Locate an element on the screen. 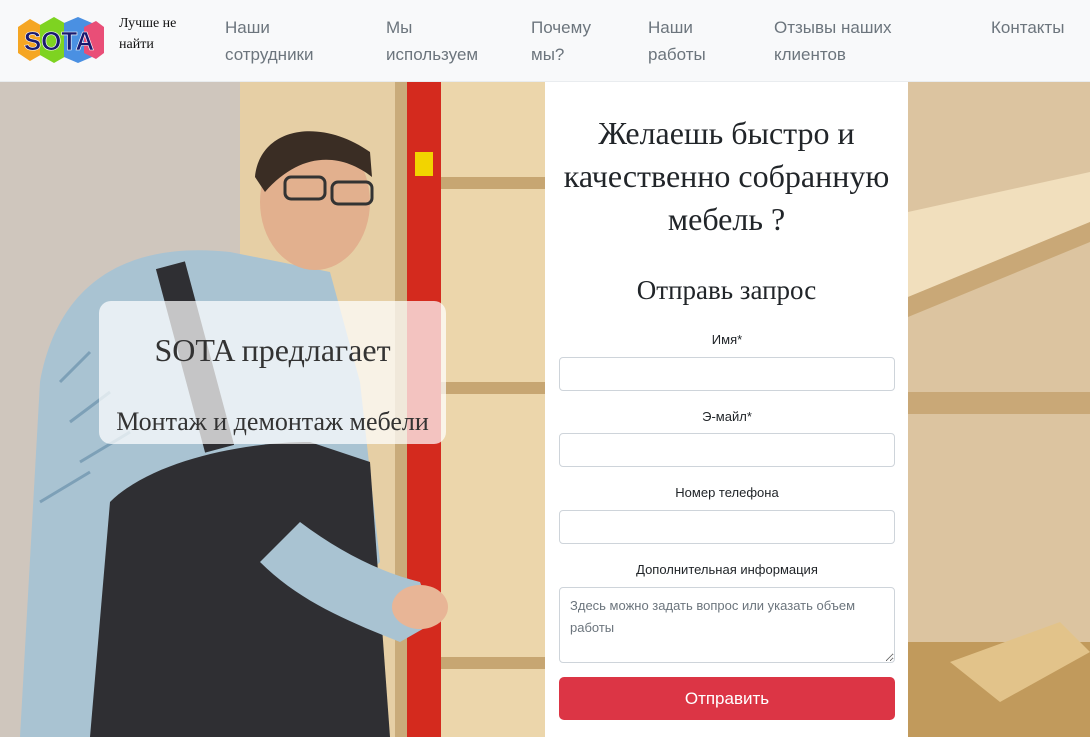  offer-title: SOTA предлагает is located at coordinates (272, 350).